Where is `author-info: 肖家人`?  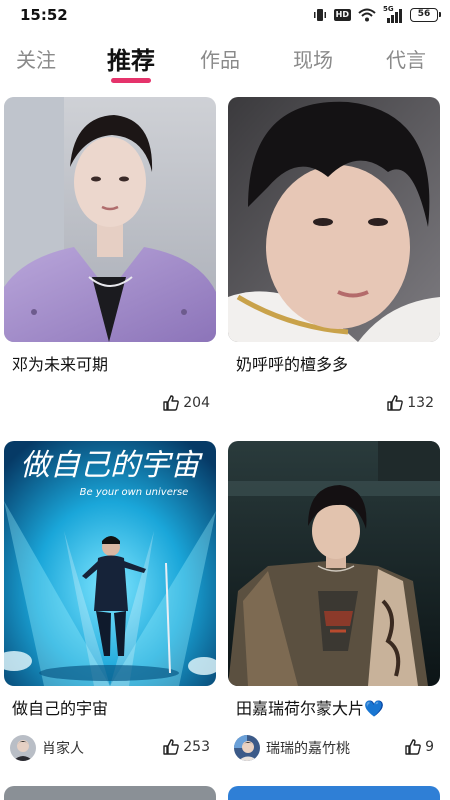
author-info: 肖家人 is located at coordinates (47, 748).